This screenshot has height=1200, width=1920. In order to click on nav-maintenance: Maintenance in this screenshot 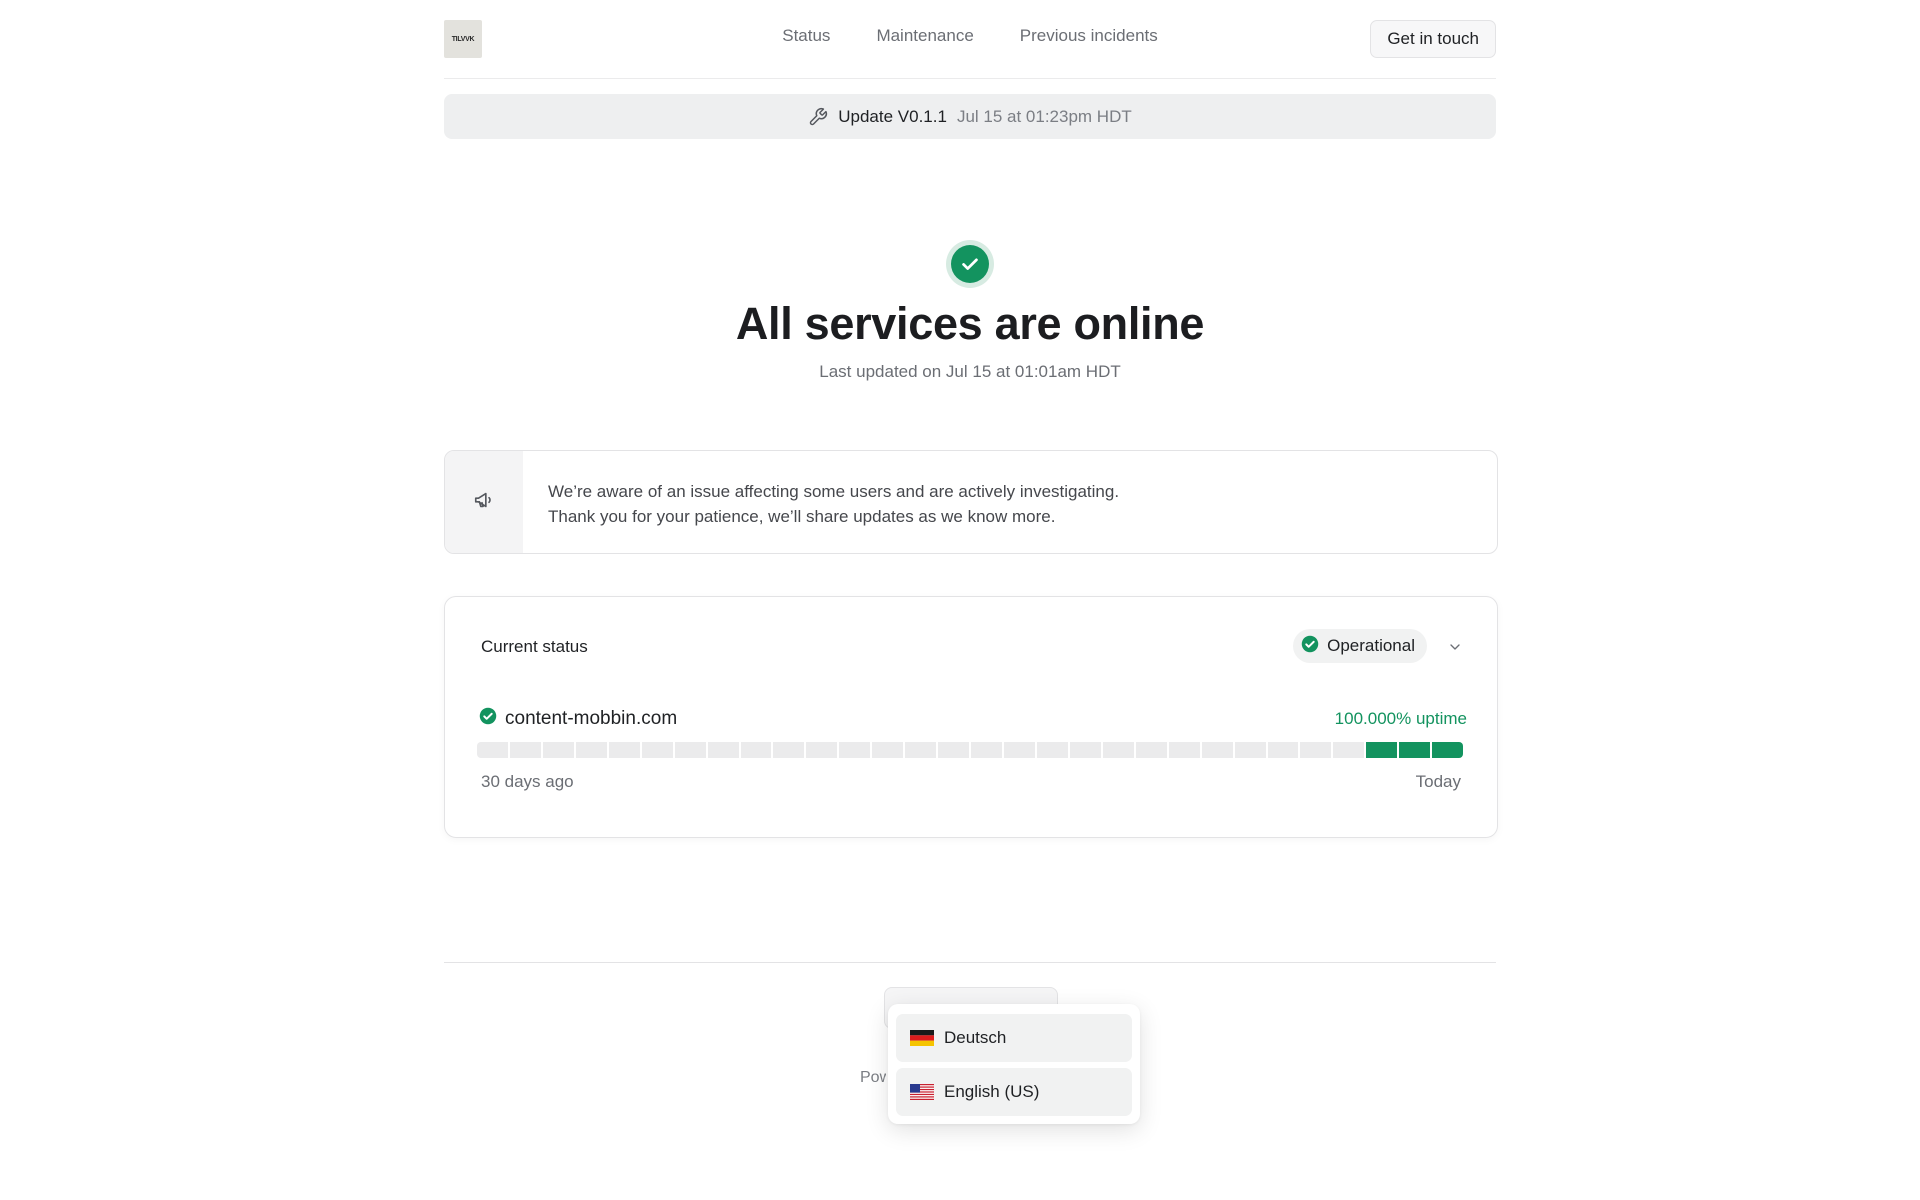, I will do `click(924, 36)`.